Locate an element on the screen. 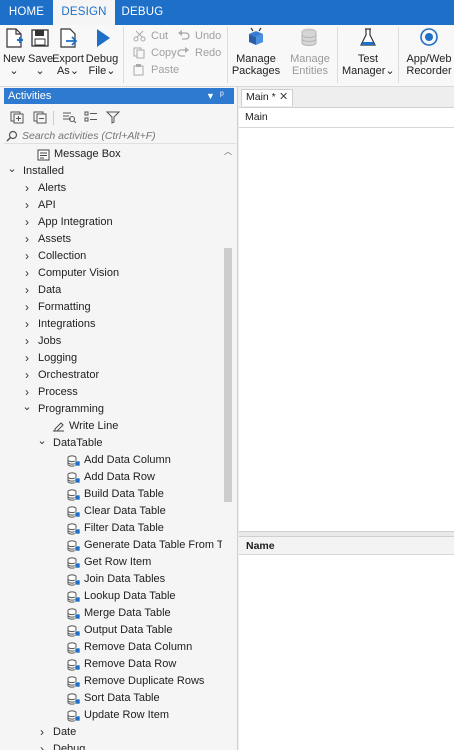 This screenshot has height=750, width=454. activity-category: ⌄ Programming is located at coordinates (111, 409).